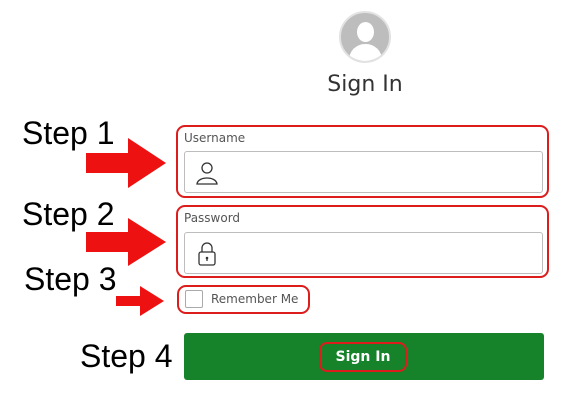  Describe the element at coordinates (207, 173) in the screenshot. I see `user-icon` at that location.